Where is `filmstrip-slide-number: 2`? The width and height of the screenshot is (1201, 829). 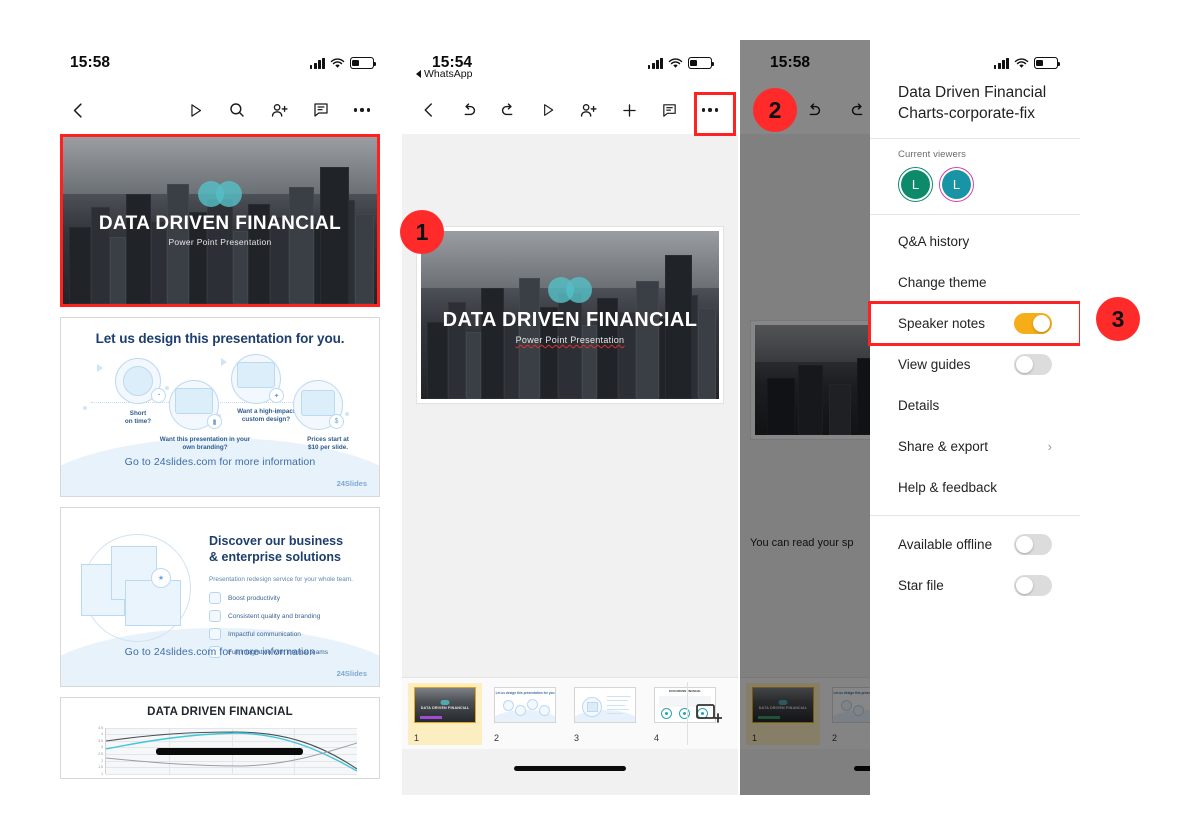 filmstrip-slide-number: 2 is located at coordinates (497, 737).